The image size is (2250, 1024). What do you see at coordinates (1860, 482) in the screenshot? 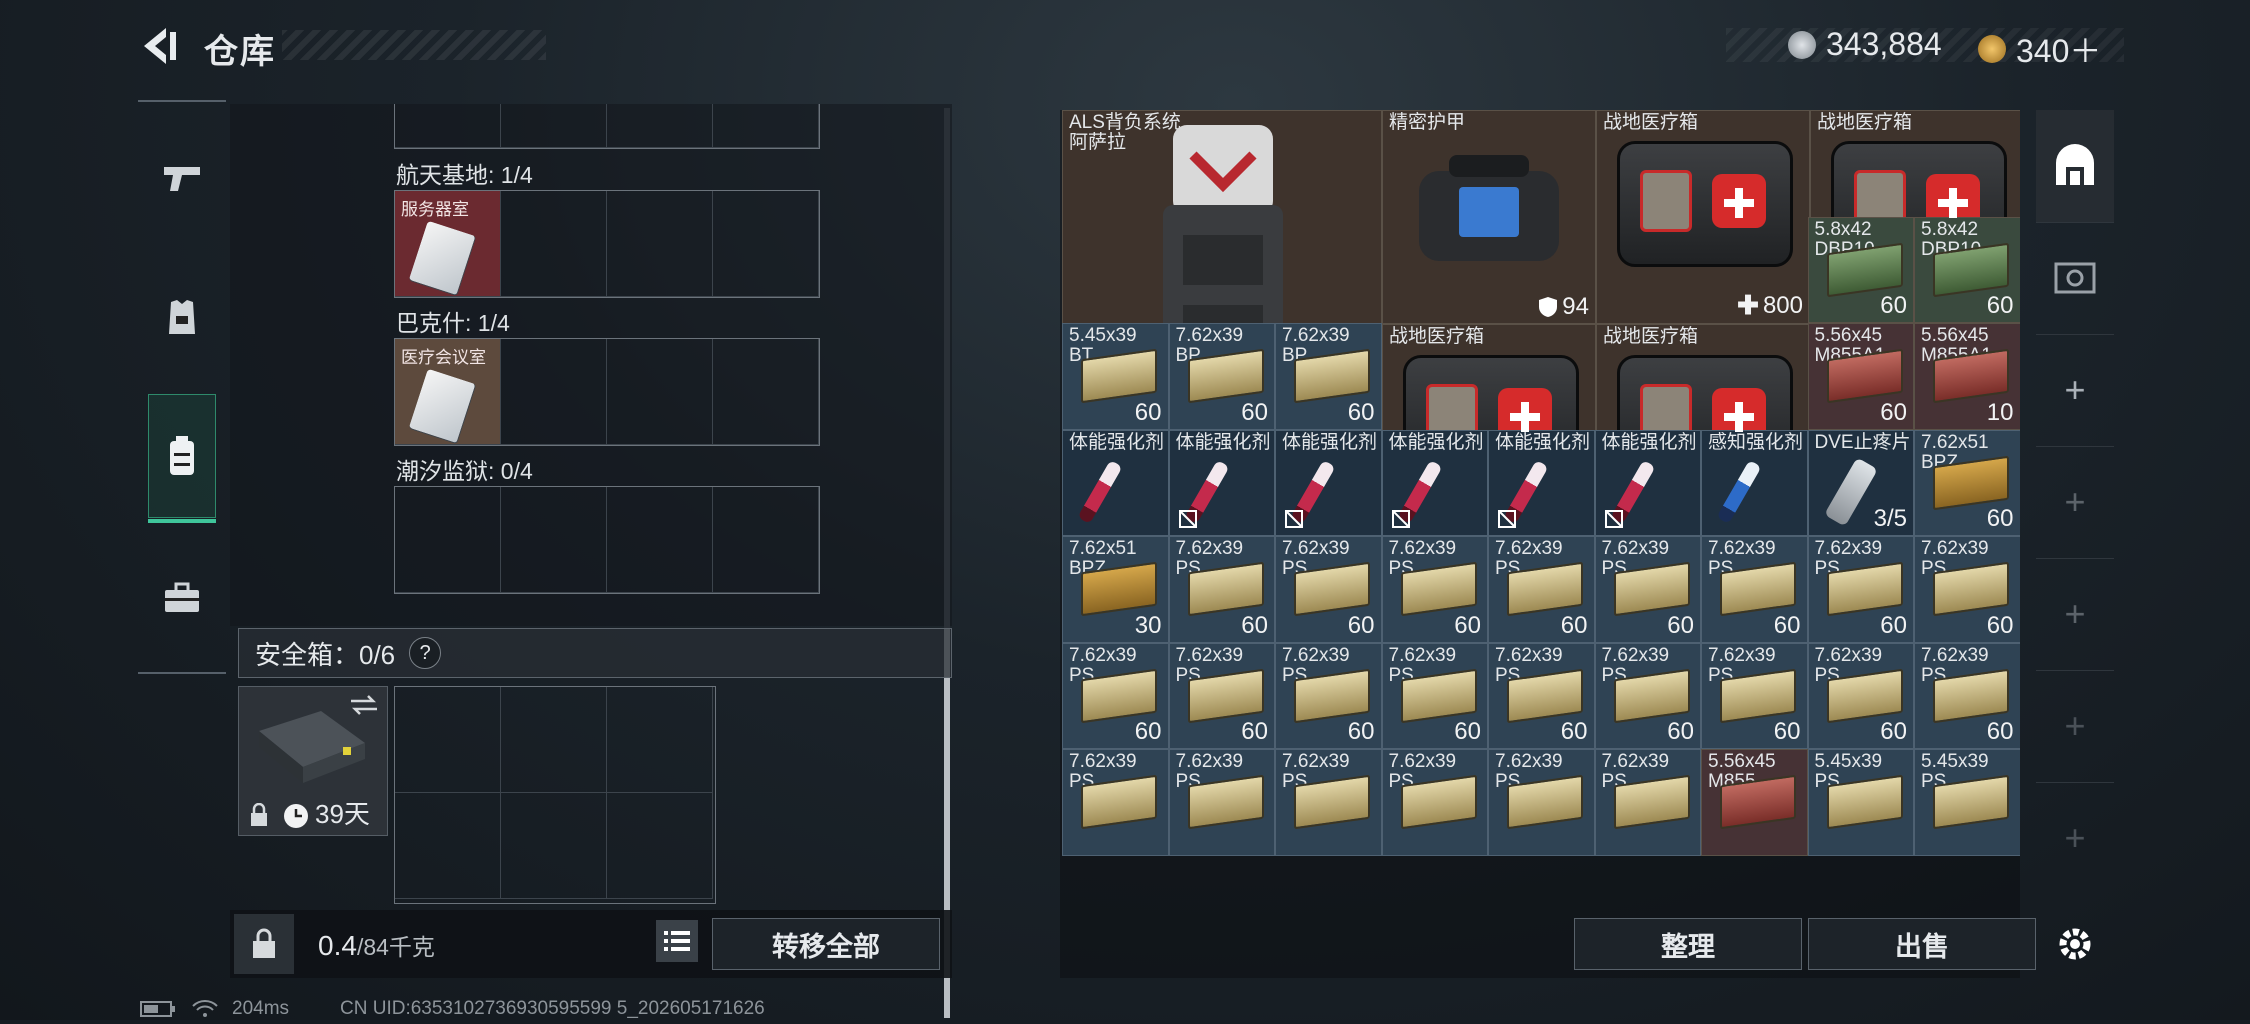
I see `stash-item: DVE止疼片 3/5` at bounding box center [1860, 482].